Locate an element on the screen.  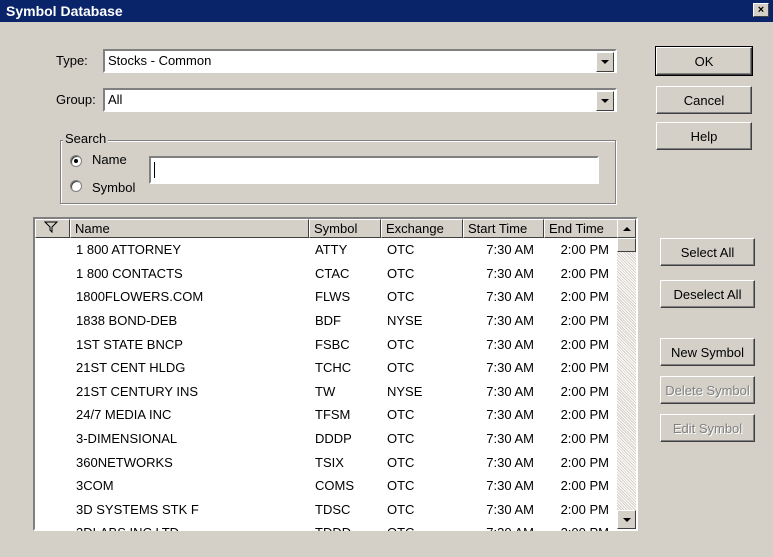
column-header-exchange: Exchange is located at coordinates (422, 228).